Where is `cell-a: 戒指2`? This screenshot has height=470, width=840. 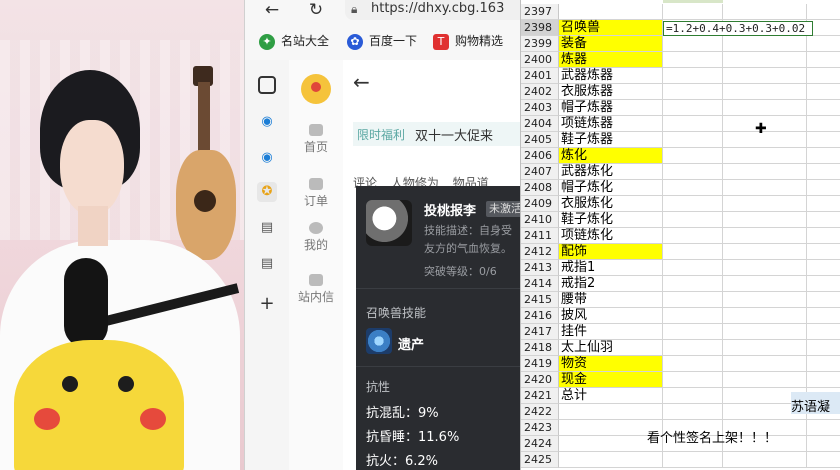
cell-a: 戒指2 is located at coordinates (611, 284).